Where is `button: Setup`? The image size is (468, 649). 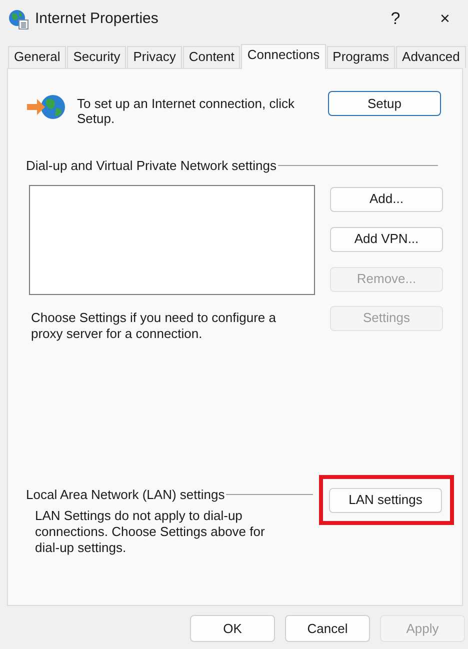
button: Setup is located at coordinates (384, 103).